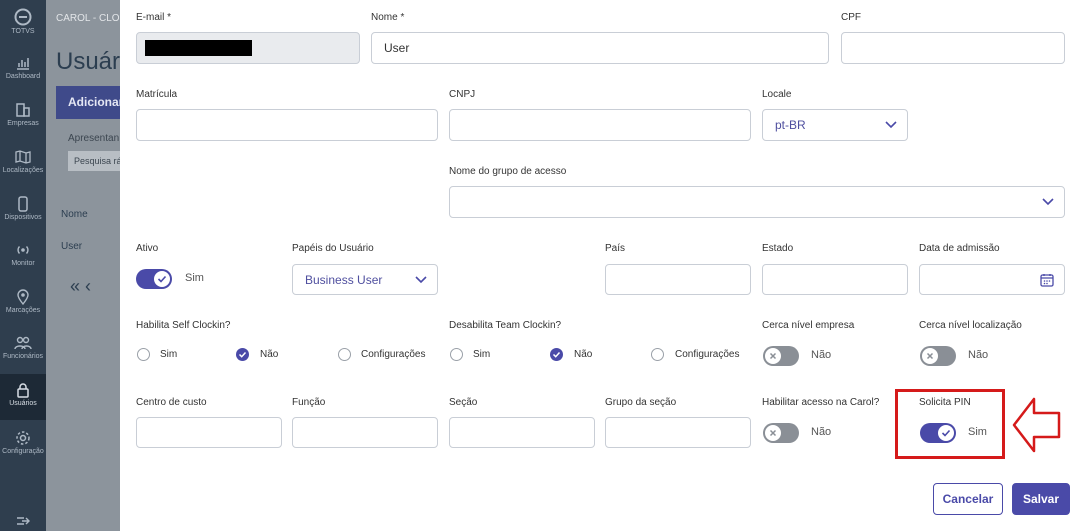 The image size is (1079, 531). What do you see at coordinates (978, 355) in the screenshot?
I see `fence-location-text: Não` at bounding box center [978, 355].